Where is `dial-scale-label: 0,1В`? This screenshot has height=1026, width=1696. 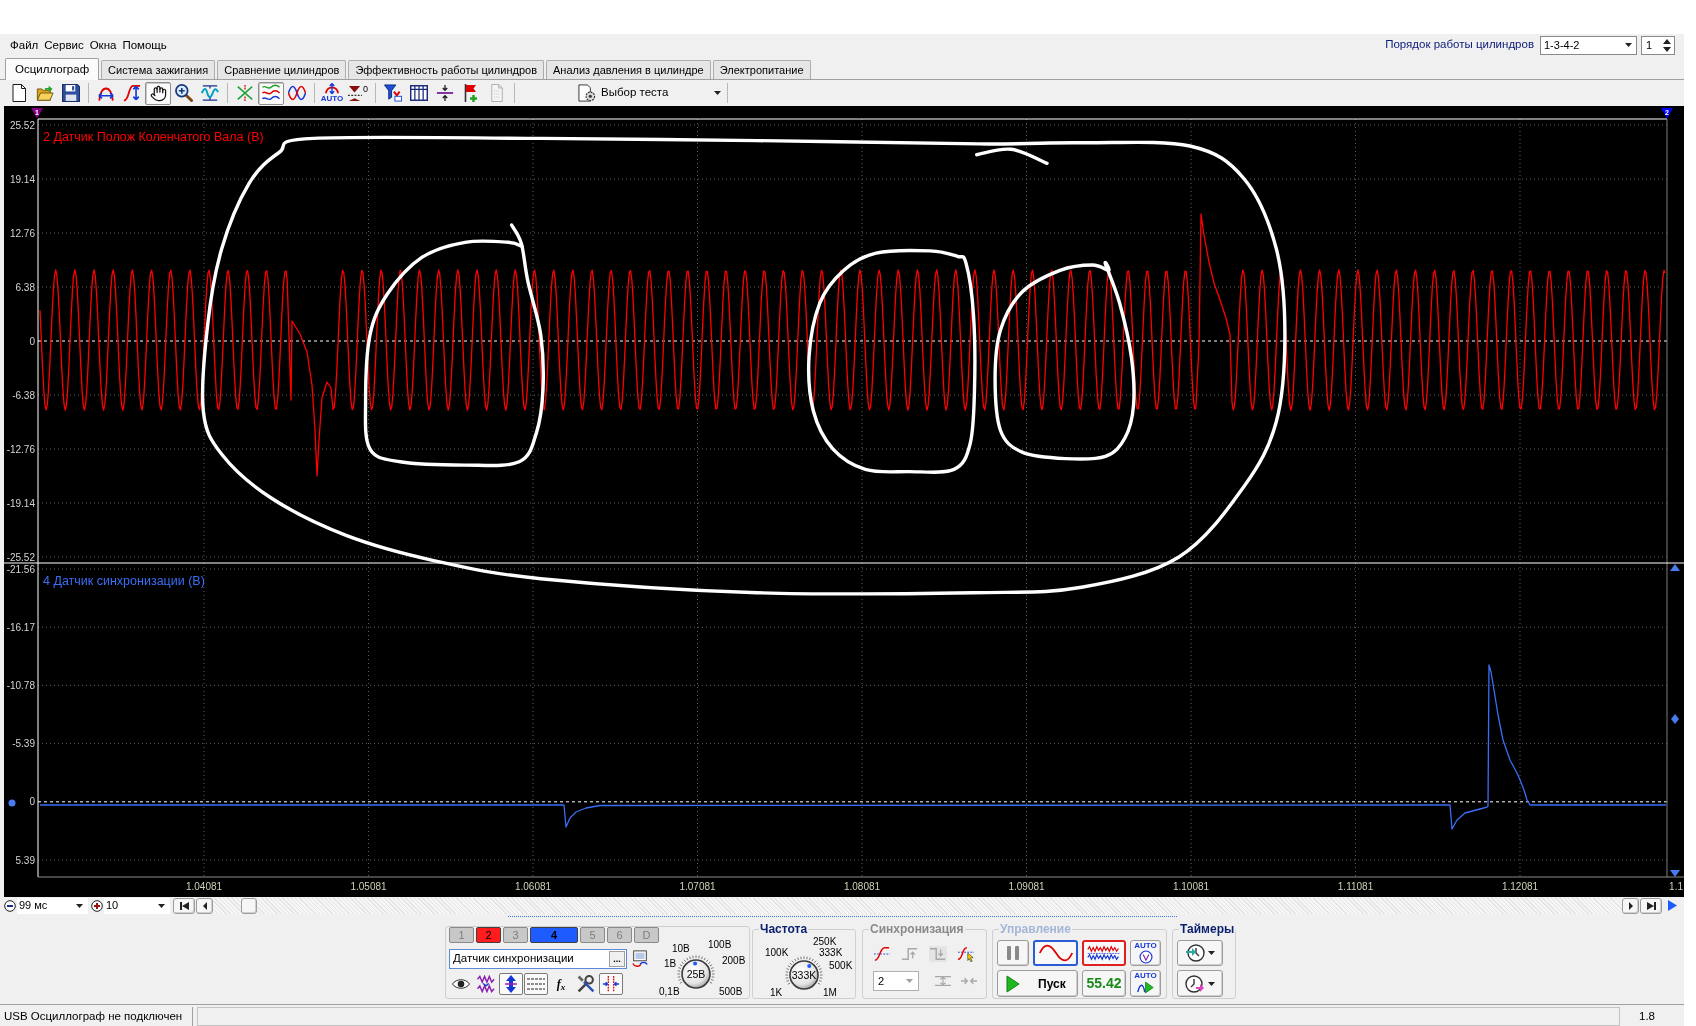
dial-scale-label: 0,1В is located at coordinates (669, 992).